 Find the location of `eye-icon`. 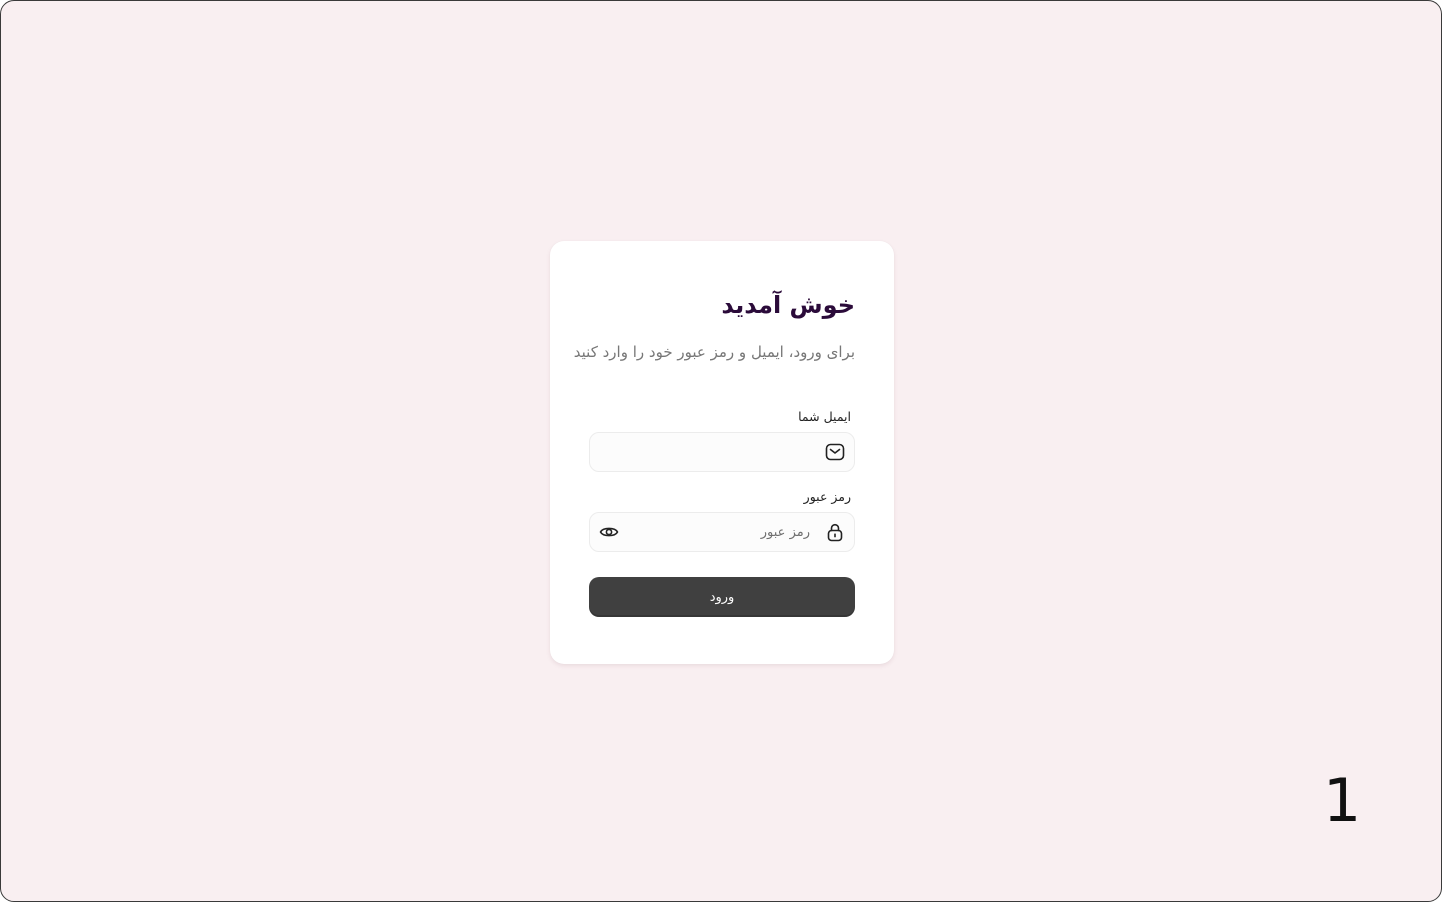

eye-icon is located at coordinates (609, 532).